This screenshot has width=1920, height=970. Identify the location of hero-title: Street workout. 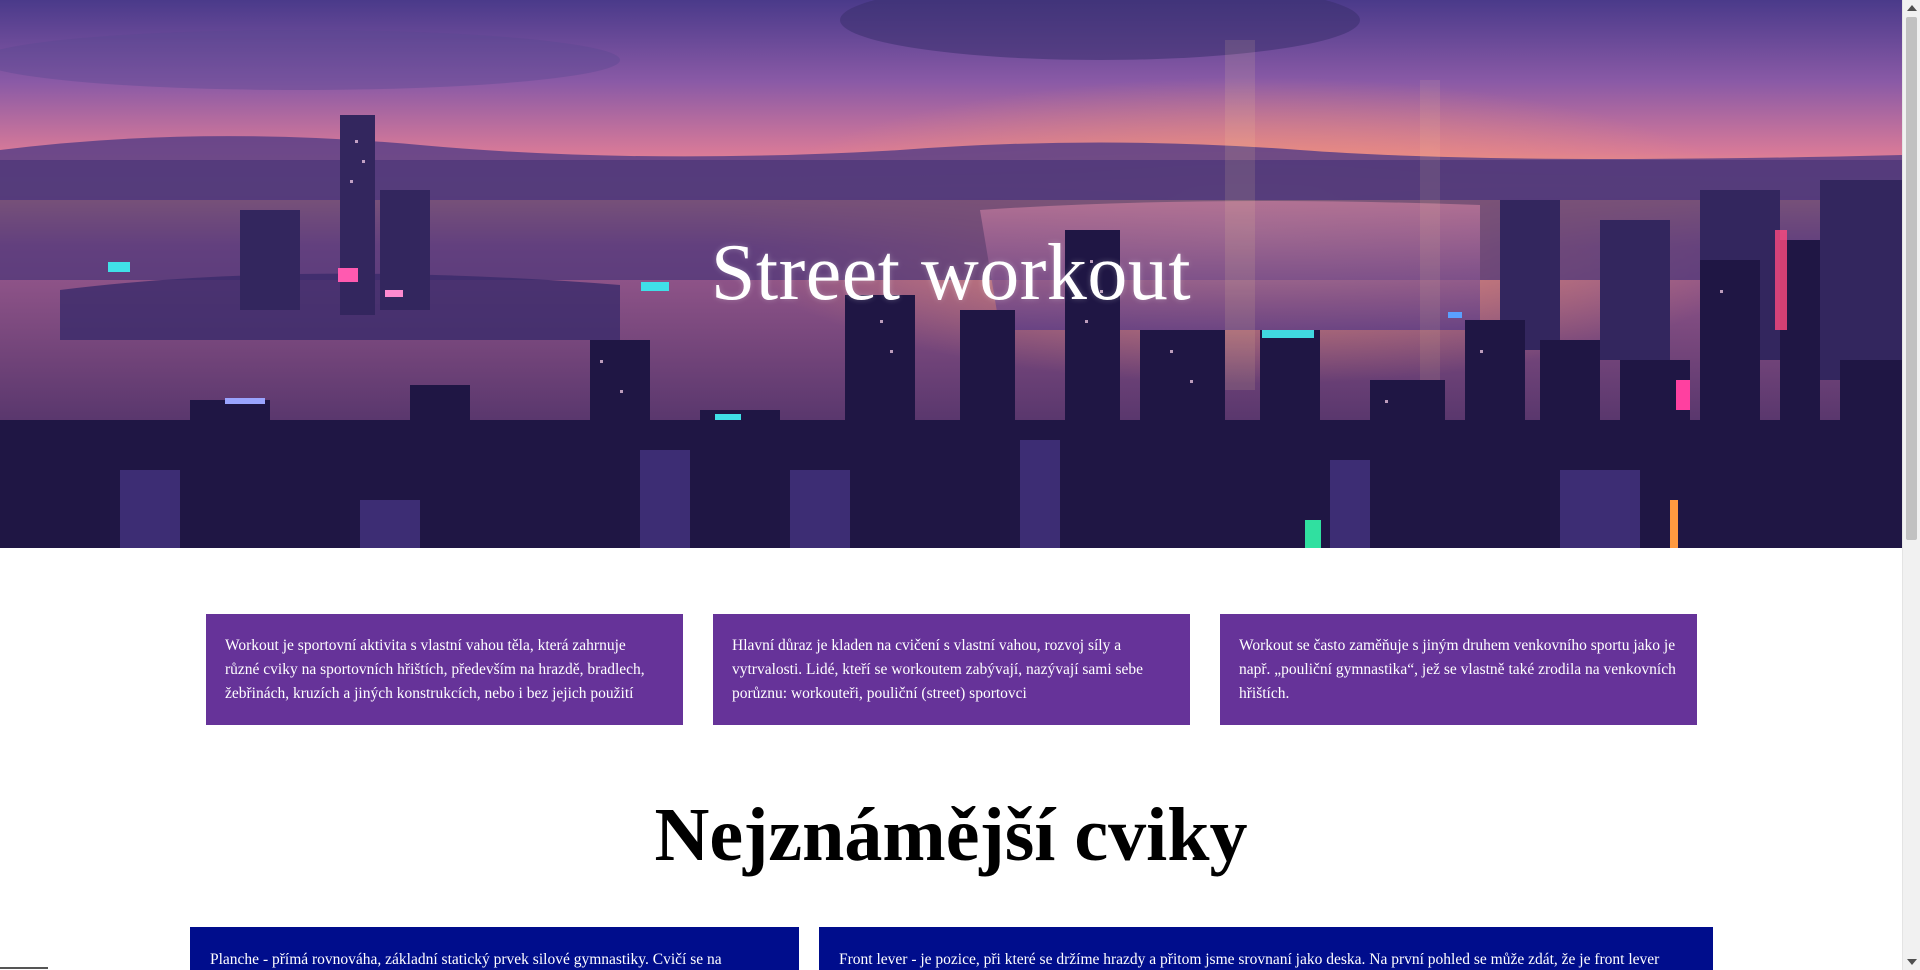
(951, 273).